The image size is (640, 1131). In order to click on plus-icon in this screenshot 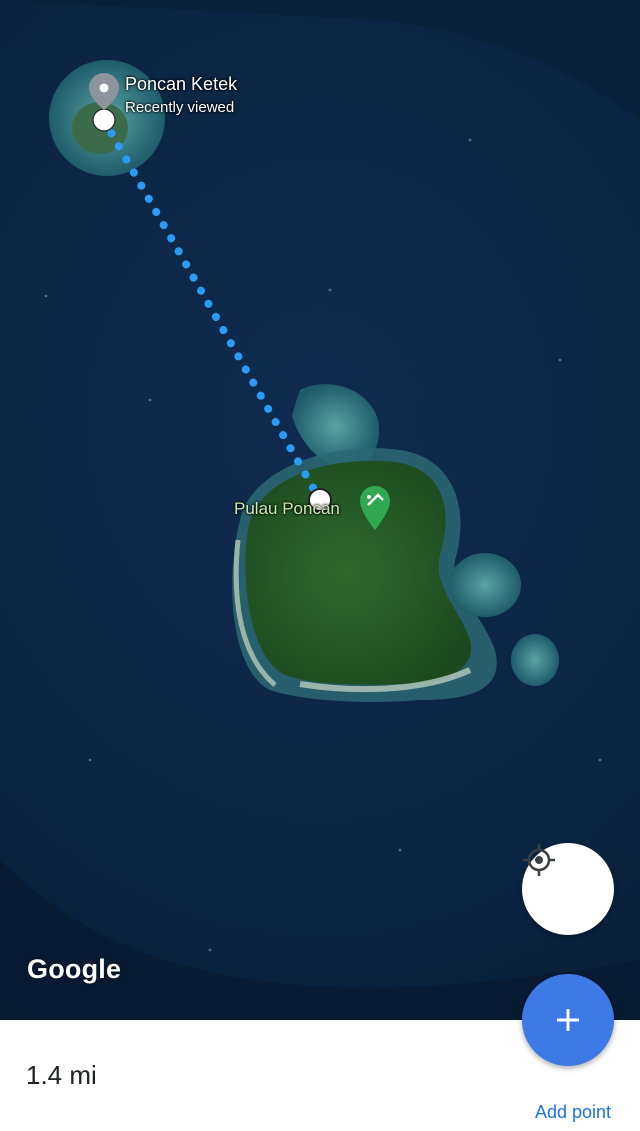, I will do `click(568, 1020)`.